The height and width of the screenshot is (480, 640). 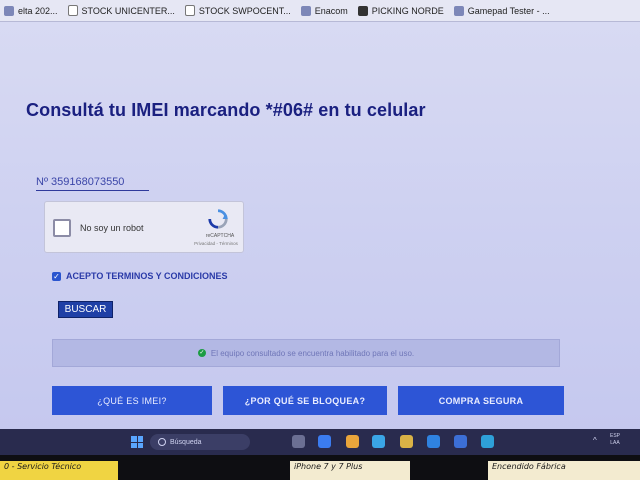 What do you see at coordinates (324, 441) in the screenshot?
I see `chat-icon` at bounding box center [324, 441].